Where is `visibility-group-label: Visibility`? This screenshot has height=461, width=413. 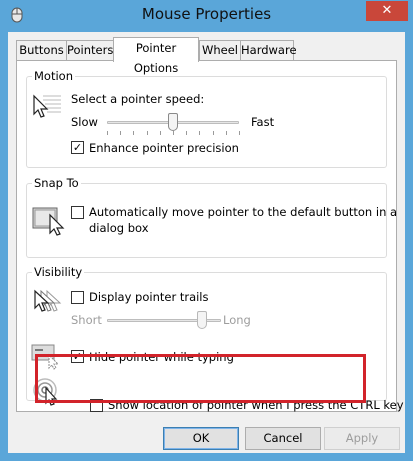
visibility-group-label: Visibility is located at coordinates (58, 272).